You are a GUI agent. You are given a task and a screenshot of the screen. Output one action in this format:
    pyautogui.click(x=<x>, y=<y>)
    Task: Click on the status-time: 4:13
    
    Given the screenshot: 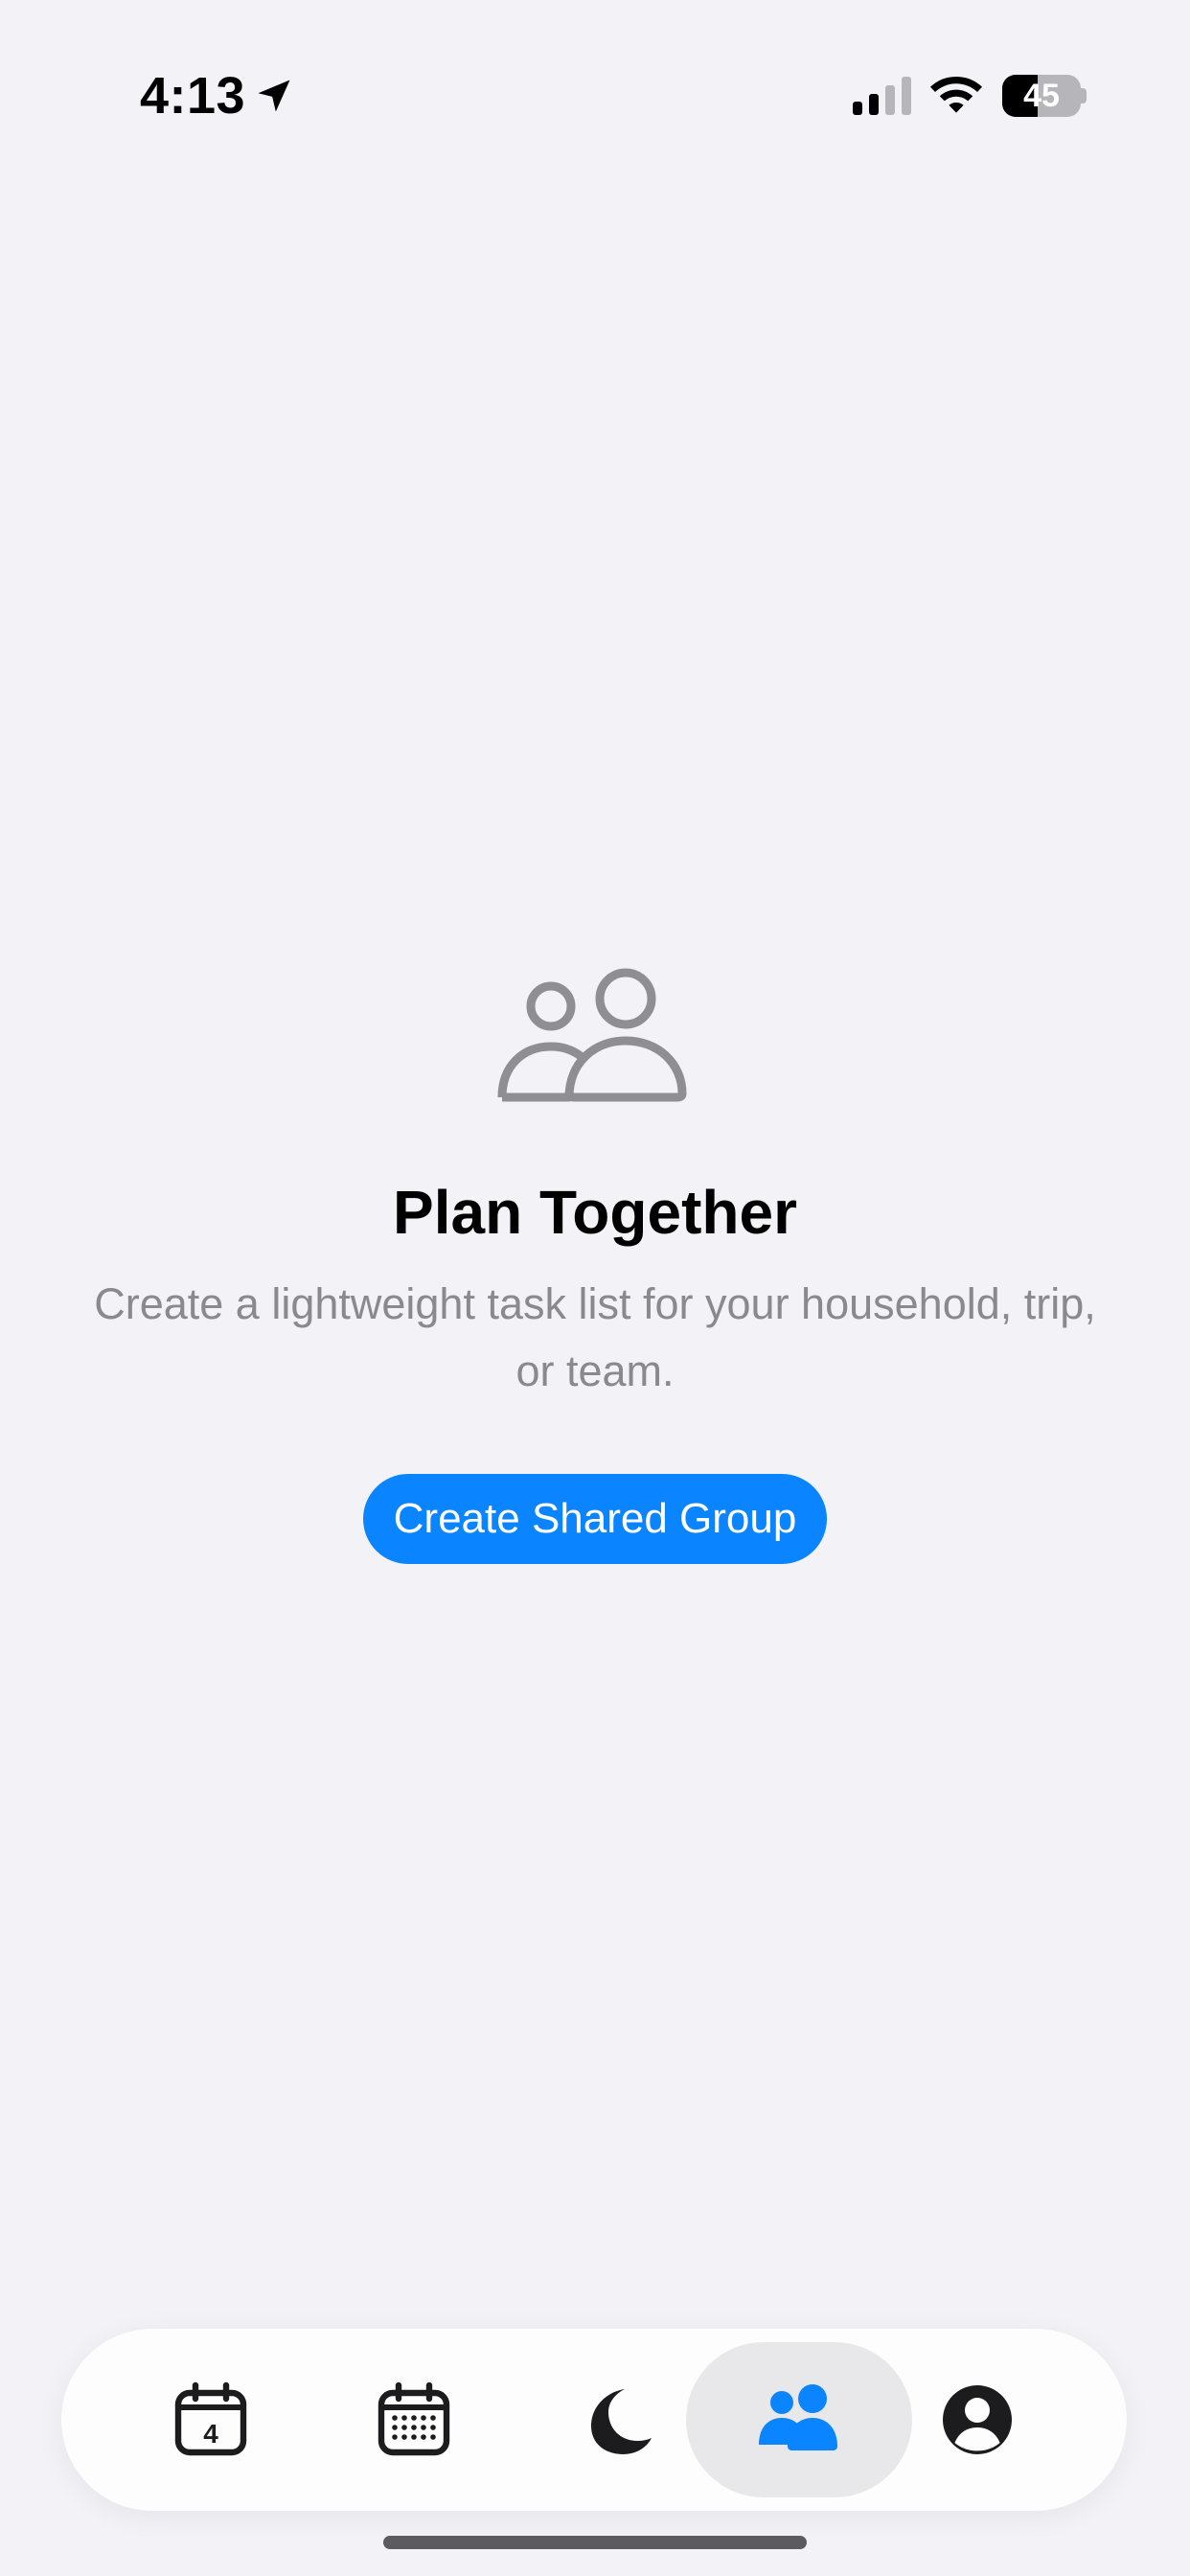 What is the action you would take?
    pyautogui.click(x=193, y=96)
    